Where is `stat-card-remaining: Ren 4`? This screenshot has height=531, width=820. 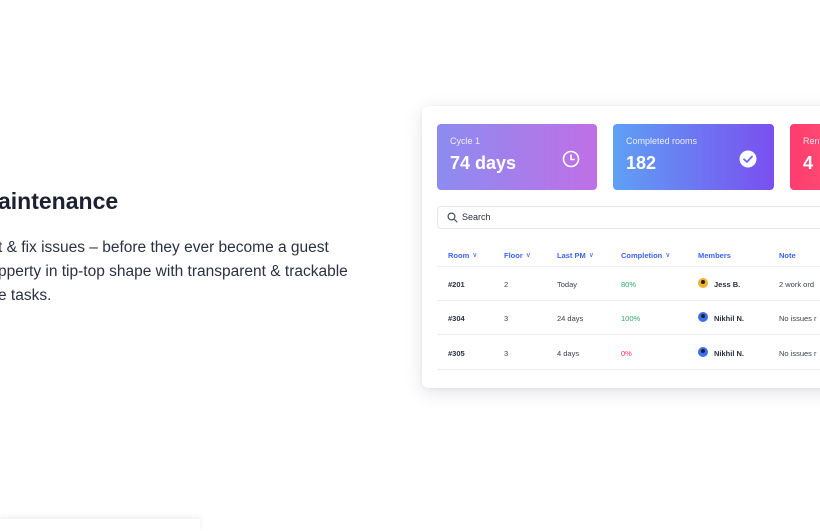
stat-card-remaining: Ren 4 is located at coordinates (805, 157).